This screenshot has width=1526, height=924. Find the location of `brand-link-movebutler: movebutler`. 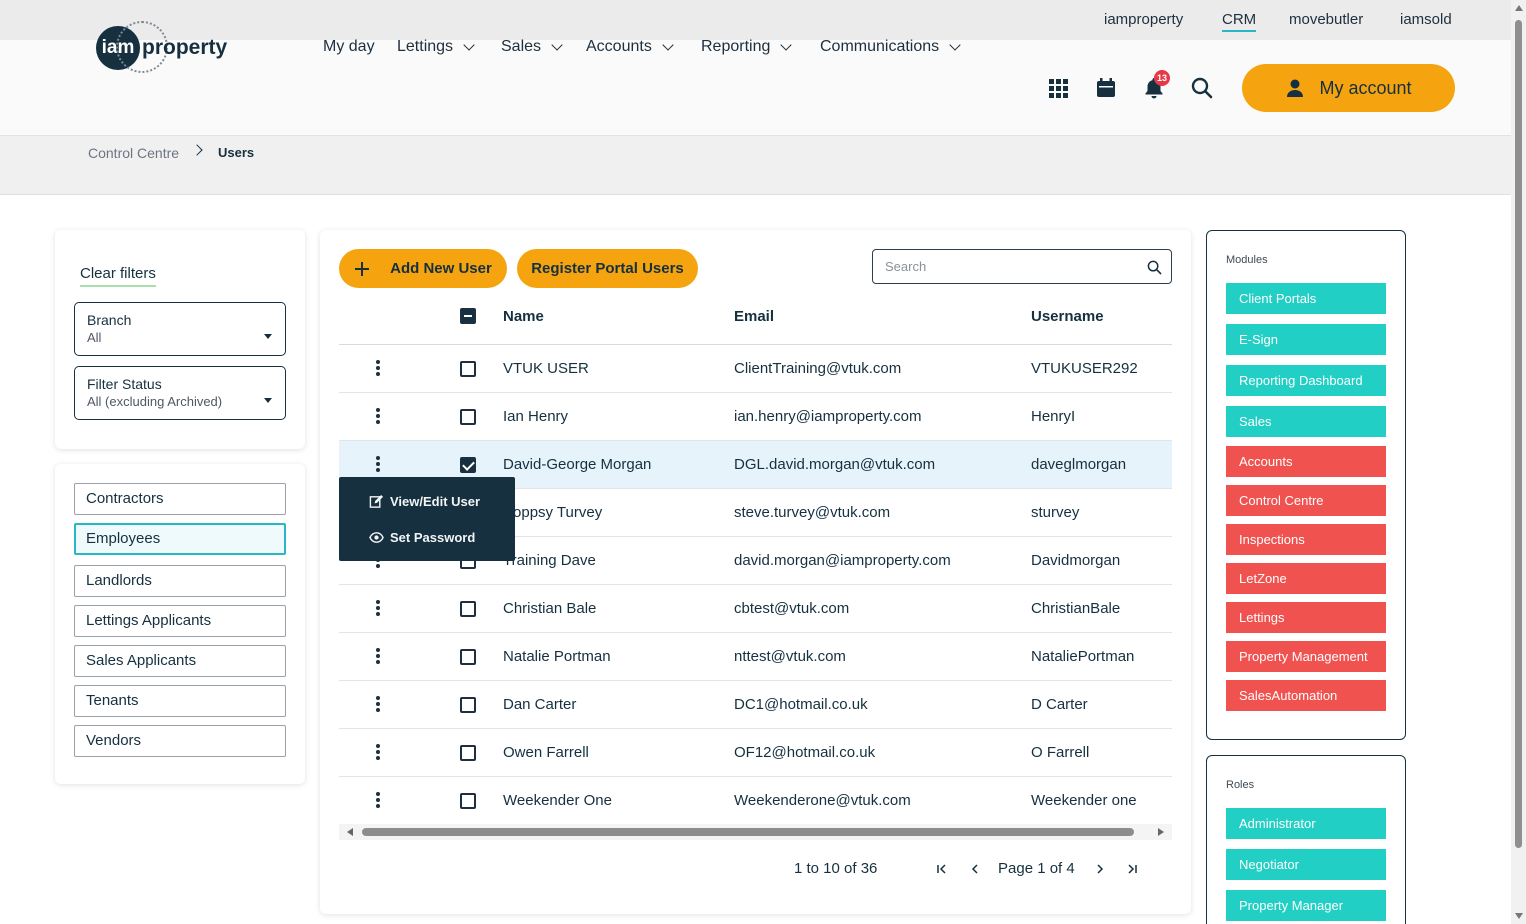

brand-link-movebutler: movebutler is located at coordinates (1326, 19).